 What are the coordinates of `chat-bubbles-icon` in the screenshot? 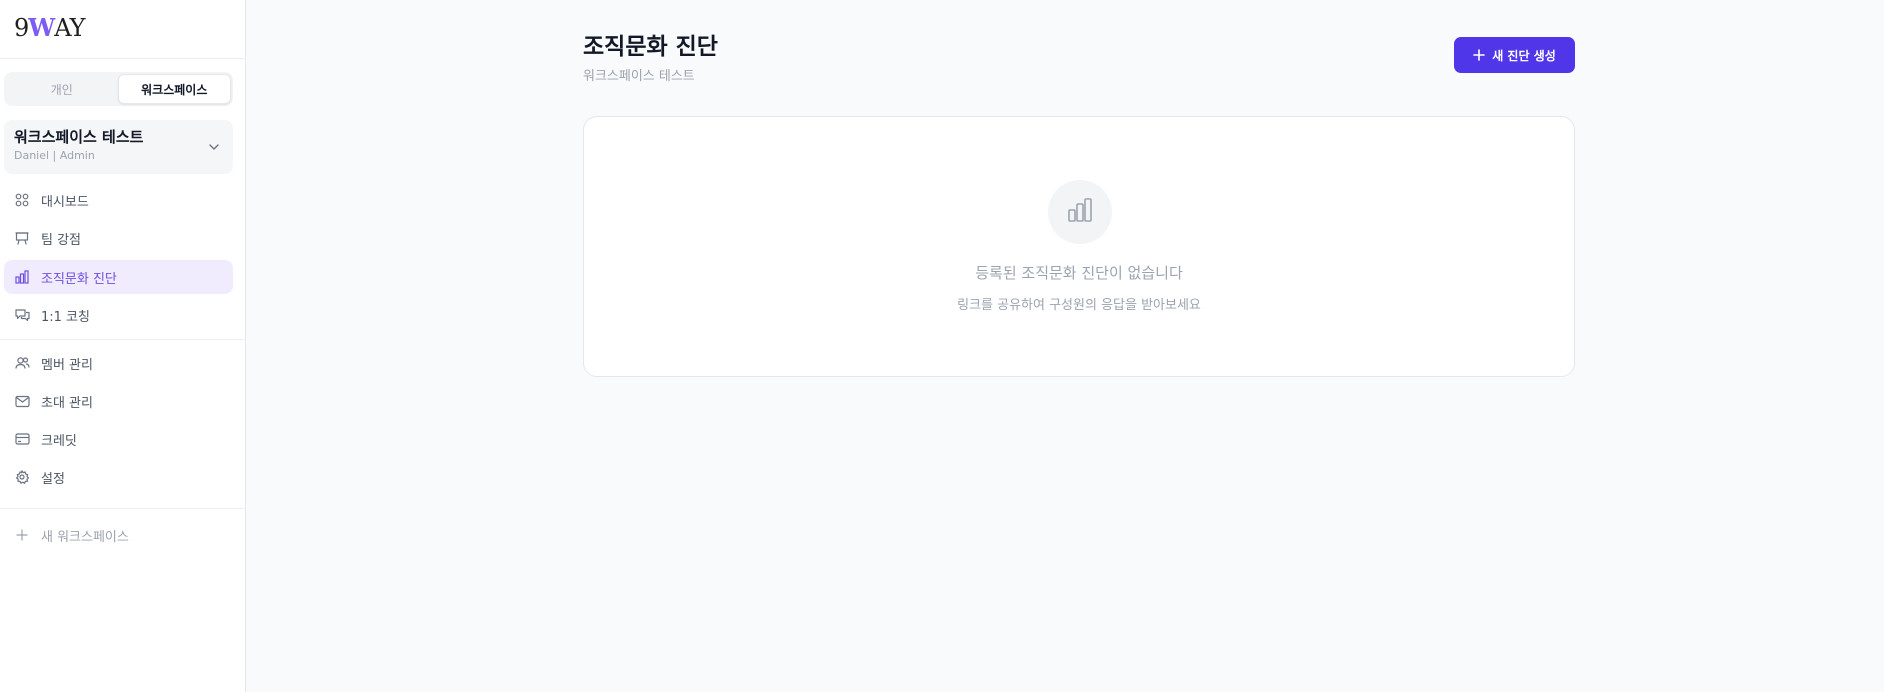 It's located at (22, 315).